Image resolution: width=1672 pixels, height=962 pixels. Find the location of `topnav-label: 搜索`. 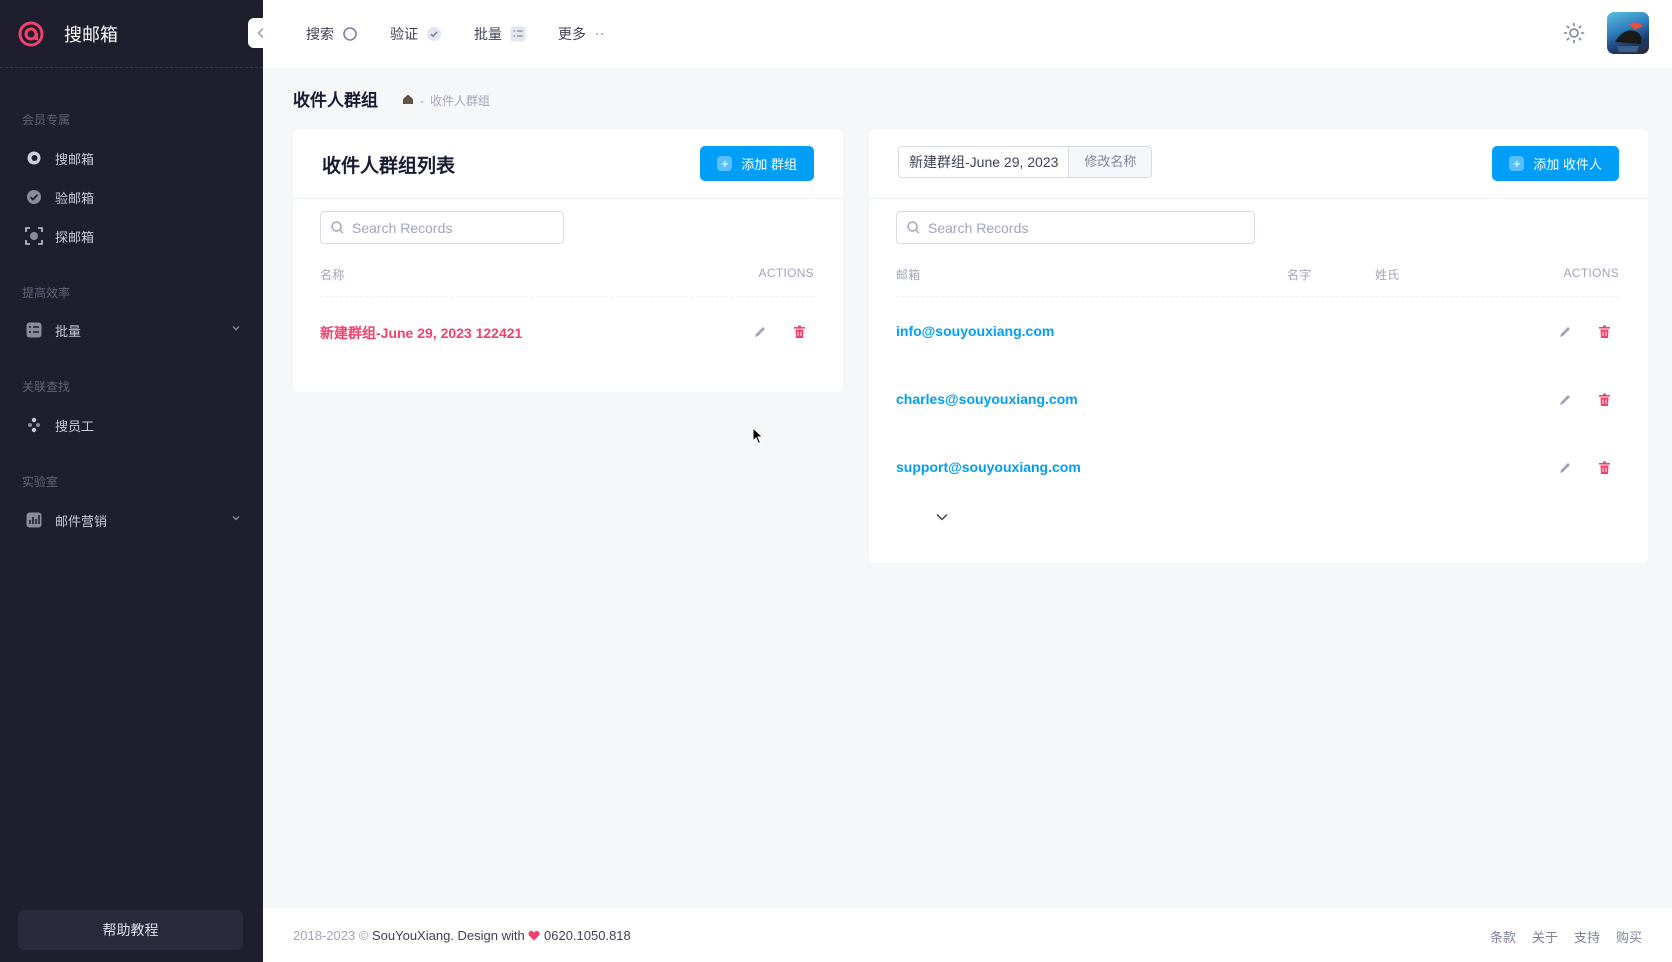

topnav-label: 搜索 is located at coordinates (320, 34).